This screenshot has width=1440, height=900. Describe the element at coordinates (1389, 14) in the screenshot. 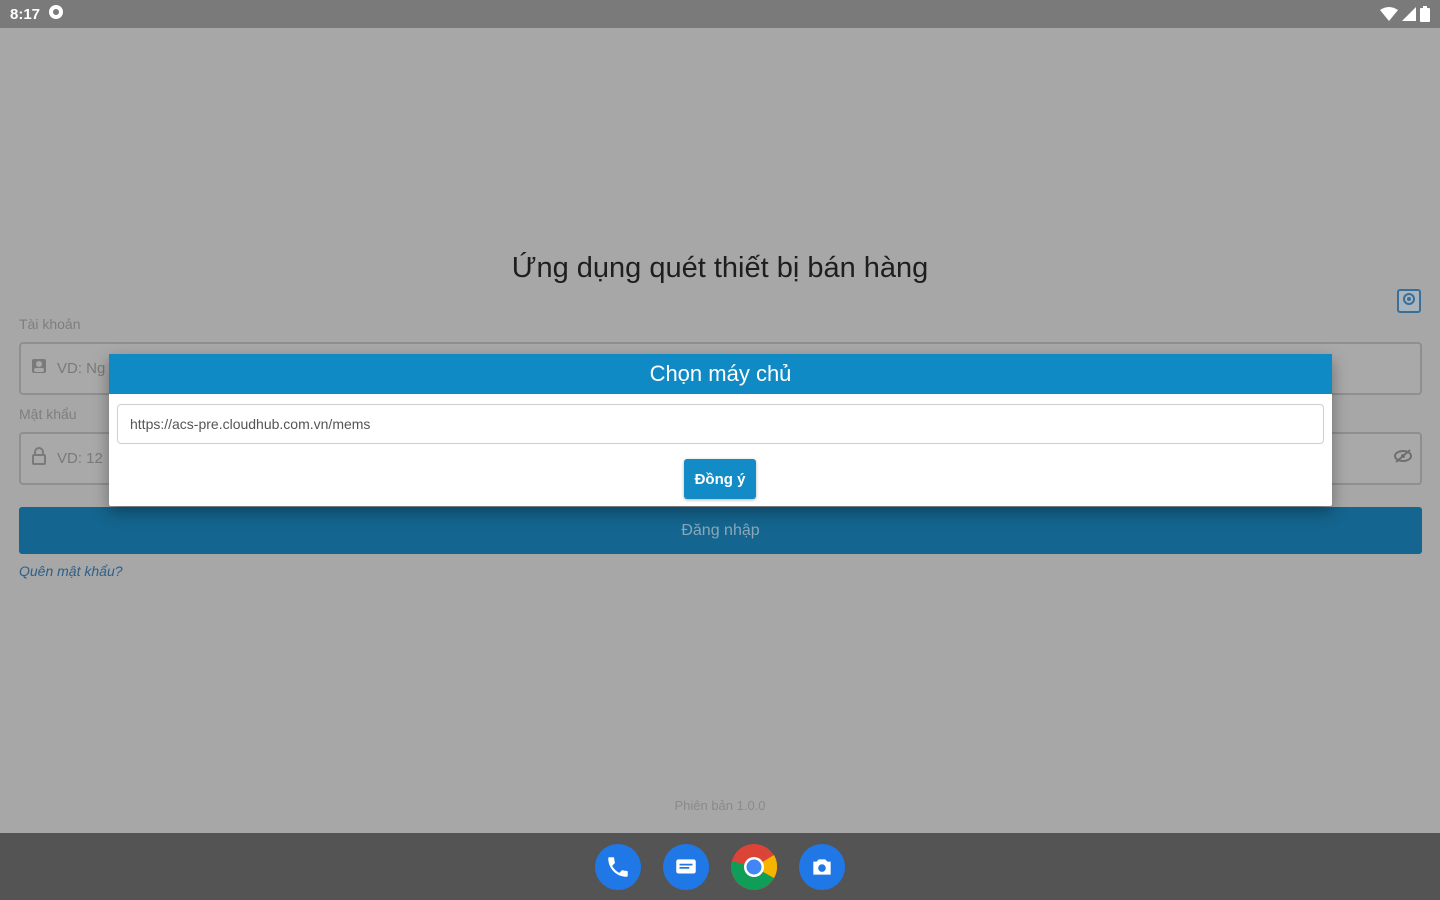

I see `wifi-icon` at that location.